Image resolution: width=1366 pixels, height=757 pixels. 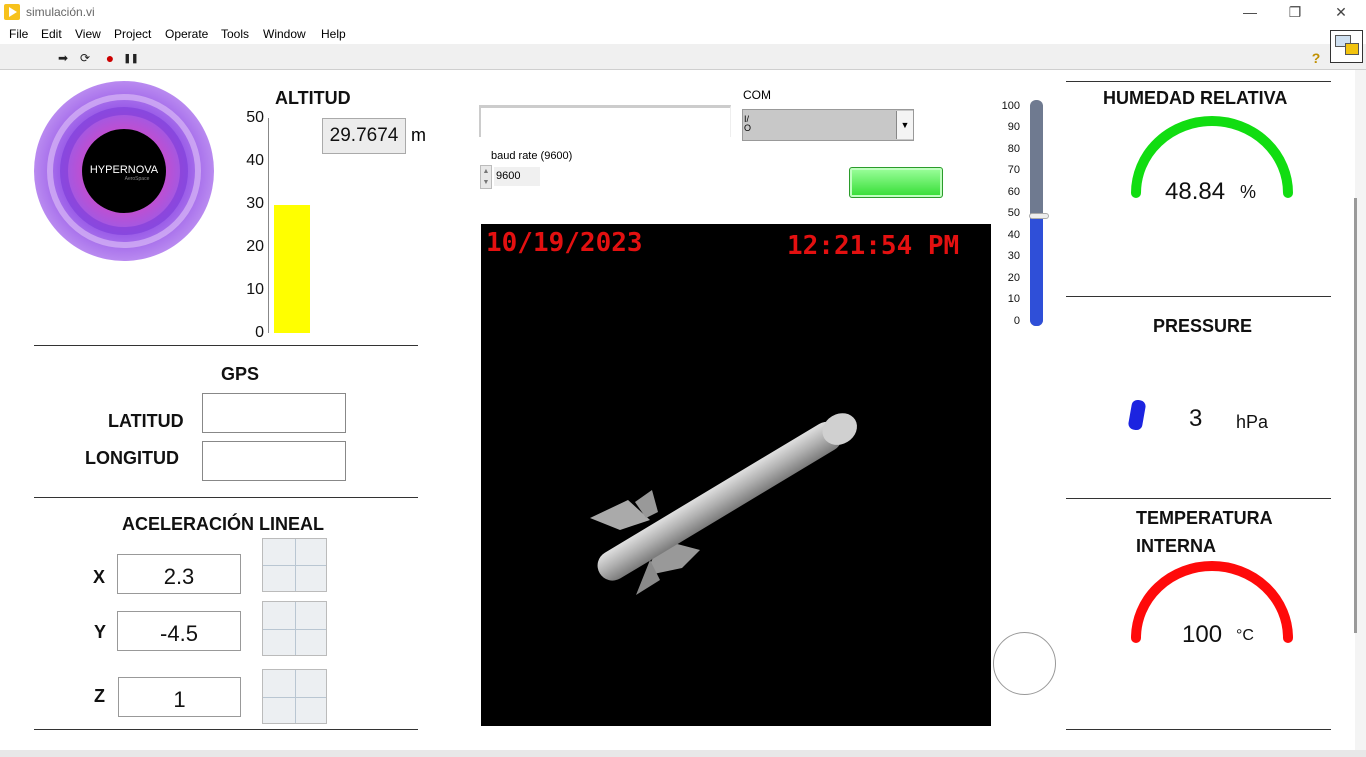 What do you see at coordinates (828, 125) in the screenshot?
I see `com-select: I/O ▼` at bounding box center [828, 125].